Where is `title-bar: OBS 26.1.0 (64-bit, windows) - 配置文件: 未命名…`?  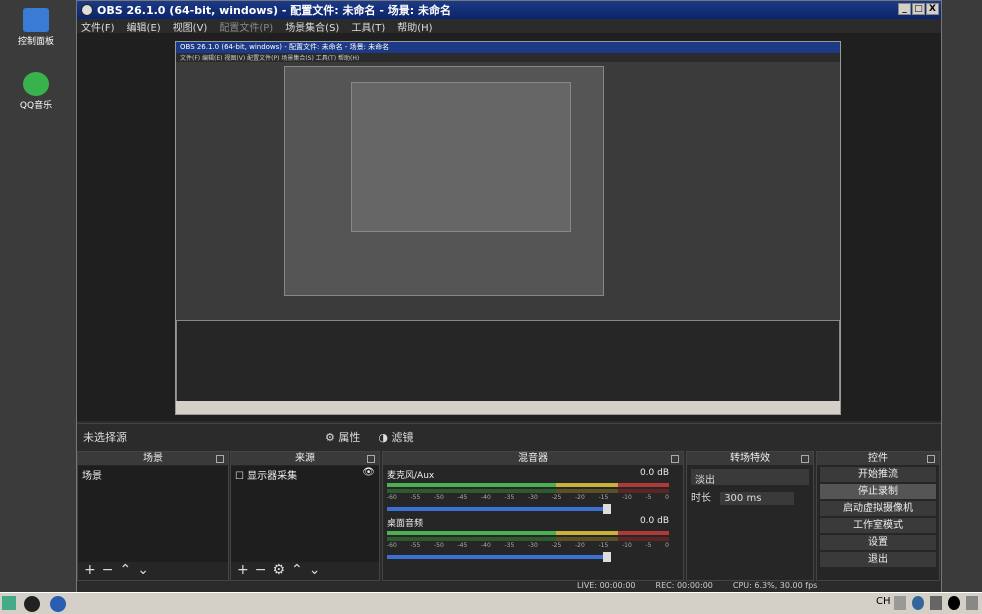
title-bar: OBS 26.1.0 (64-bit, windows) - 配置文件: 未命名… is located at coordinates (509, 10).